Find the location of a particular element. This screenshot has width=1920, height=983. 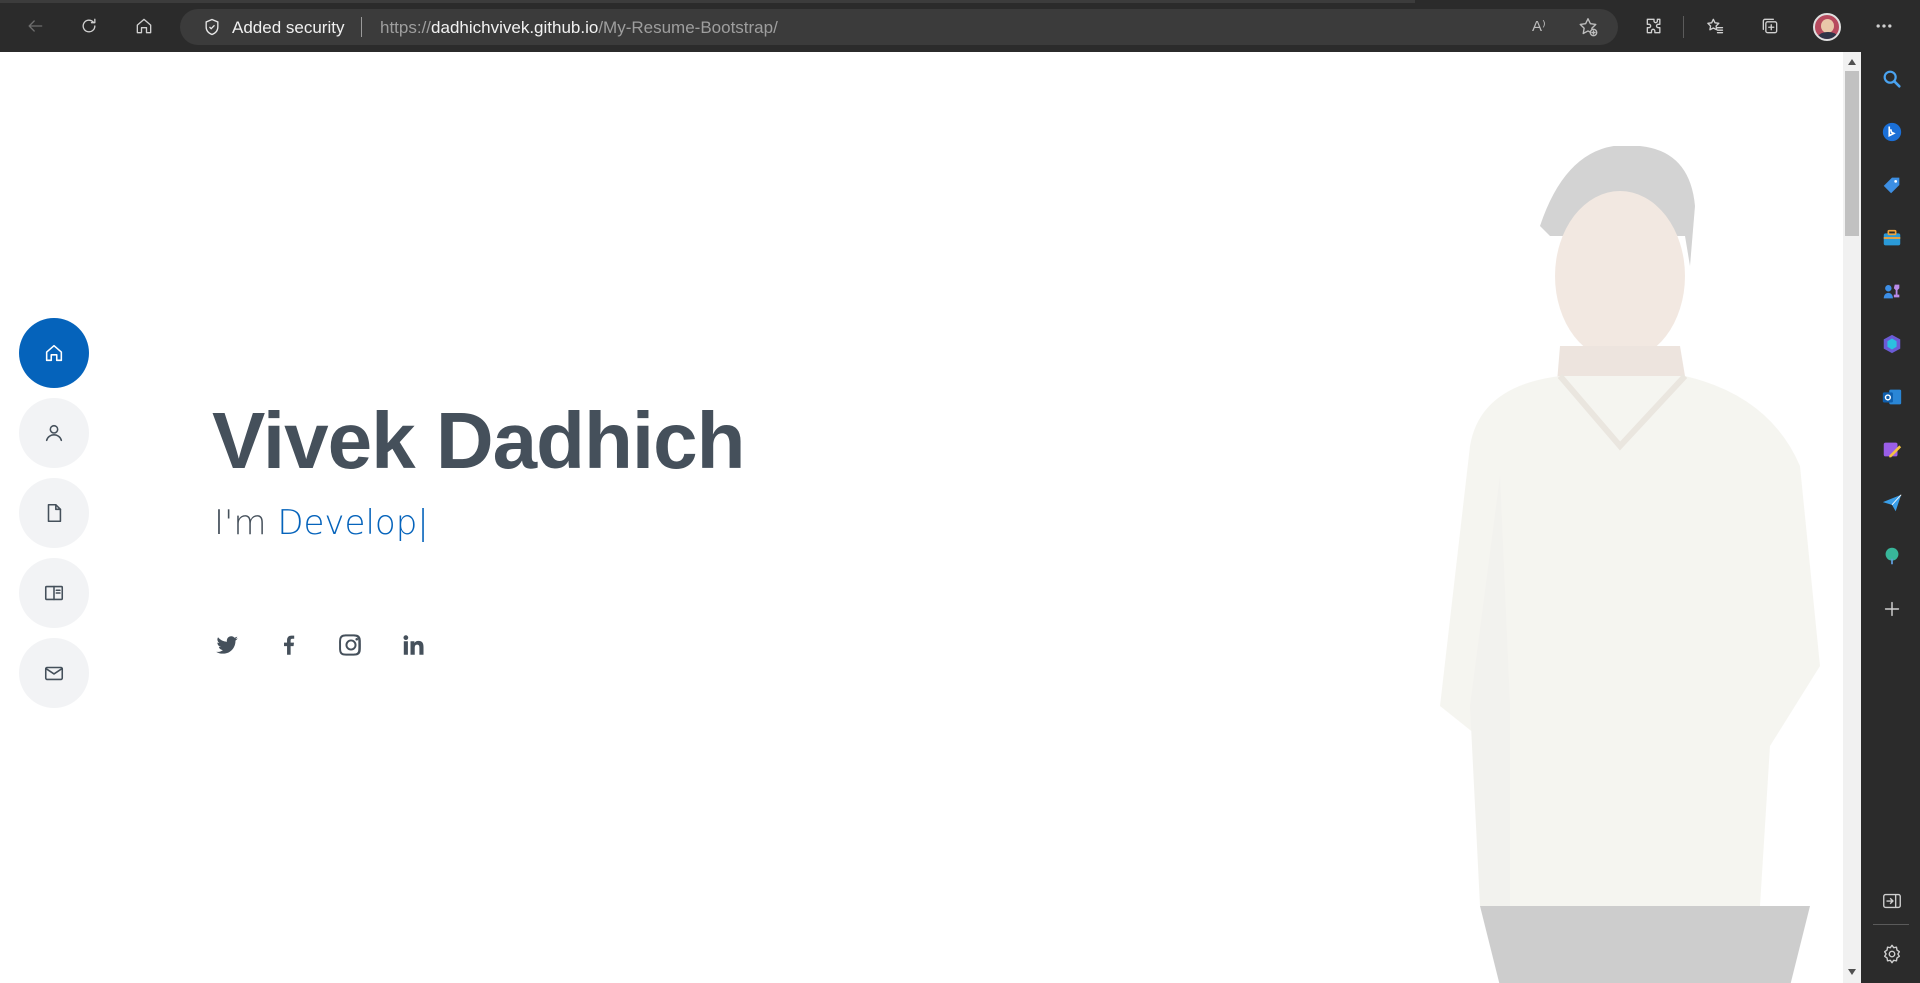

sidebar-shopping-button is located at coordinates (1892, 185).